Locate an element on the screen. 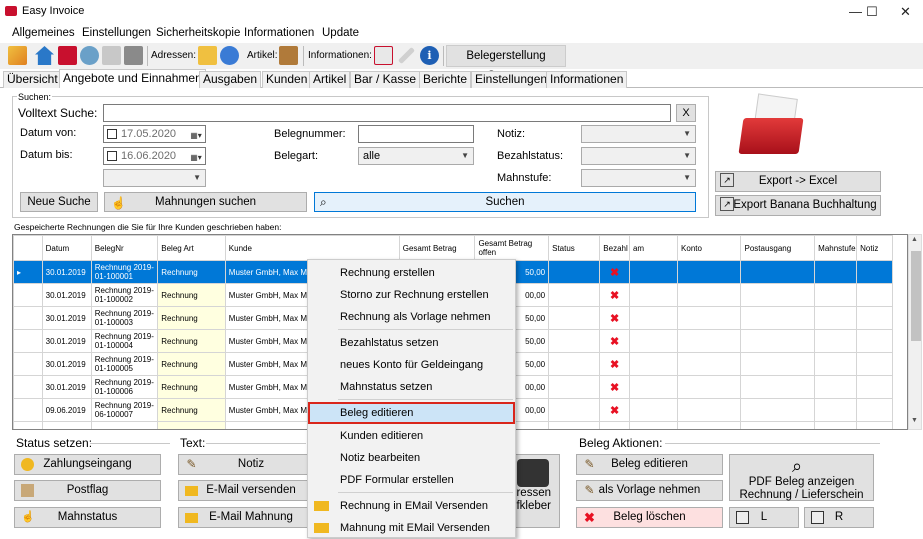 This screenshot has width=923, height=539. menu-item-als-vorlage: Rechnung als Vorlage nehmen is located at coordinates (411, 317).